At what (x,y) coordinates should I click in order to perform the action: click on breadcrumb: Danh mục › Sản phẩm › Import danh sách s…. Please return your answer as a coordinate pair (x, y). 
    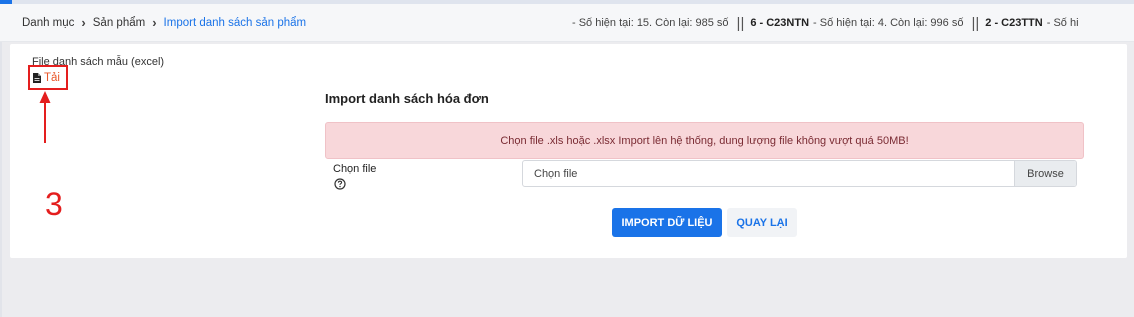
    Looking at the image, I should click on (153, 22).